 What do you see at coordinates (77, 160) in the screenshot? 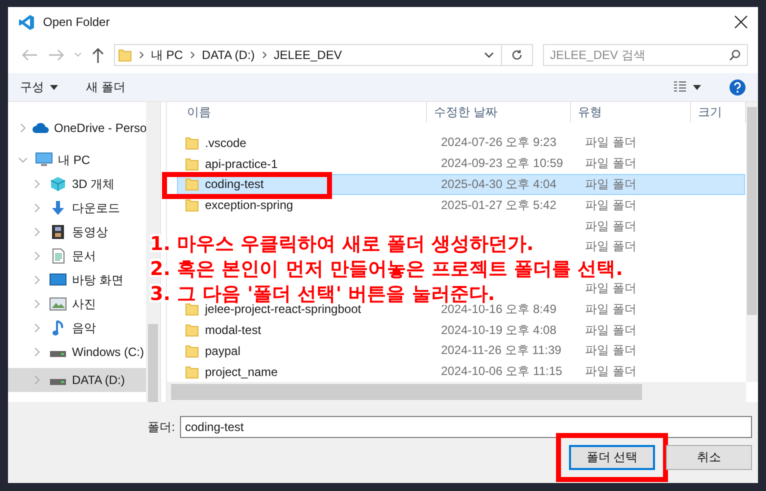
I see `sidebar-item: 내 PC` at bounding box center [77, 160].